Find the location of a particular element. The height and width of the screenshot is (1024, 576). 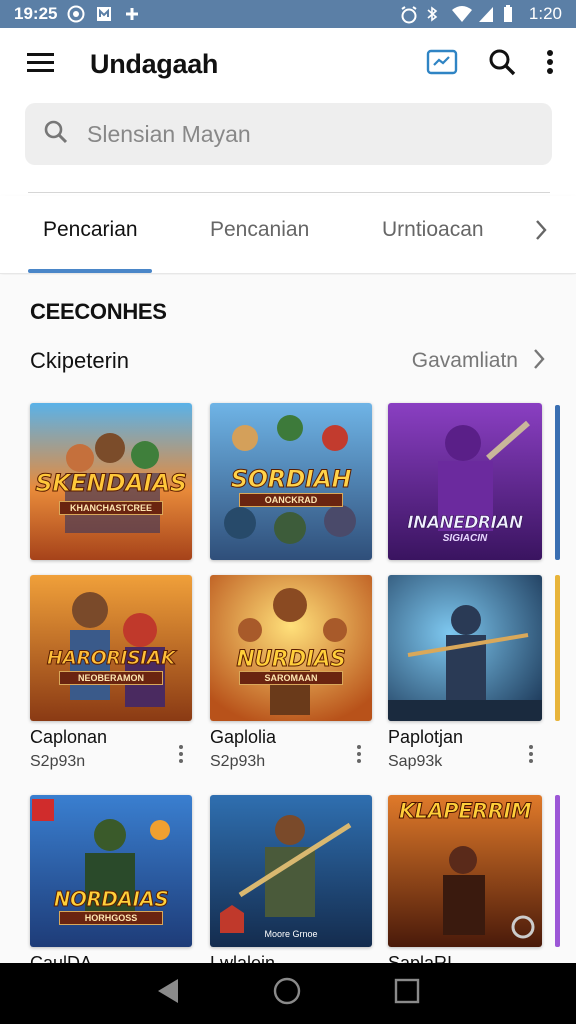

section-subtitle: Ckipeterin is located at coordinates (80, 360).